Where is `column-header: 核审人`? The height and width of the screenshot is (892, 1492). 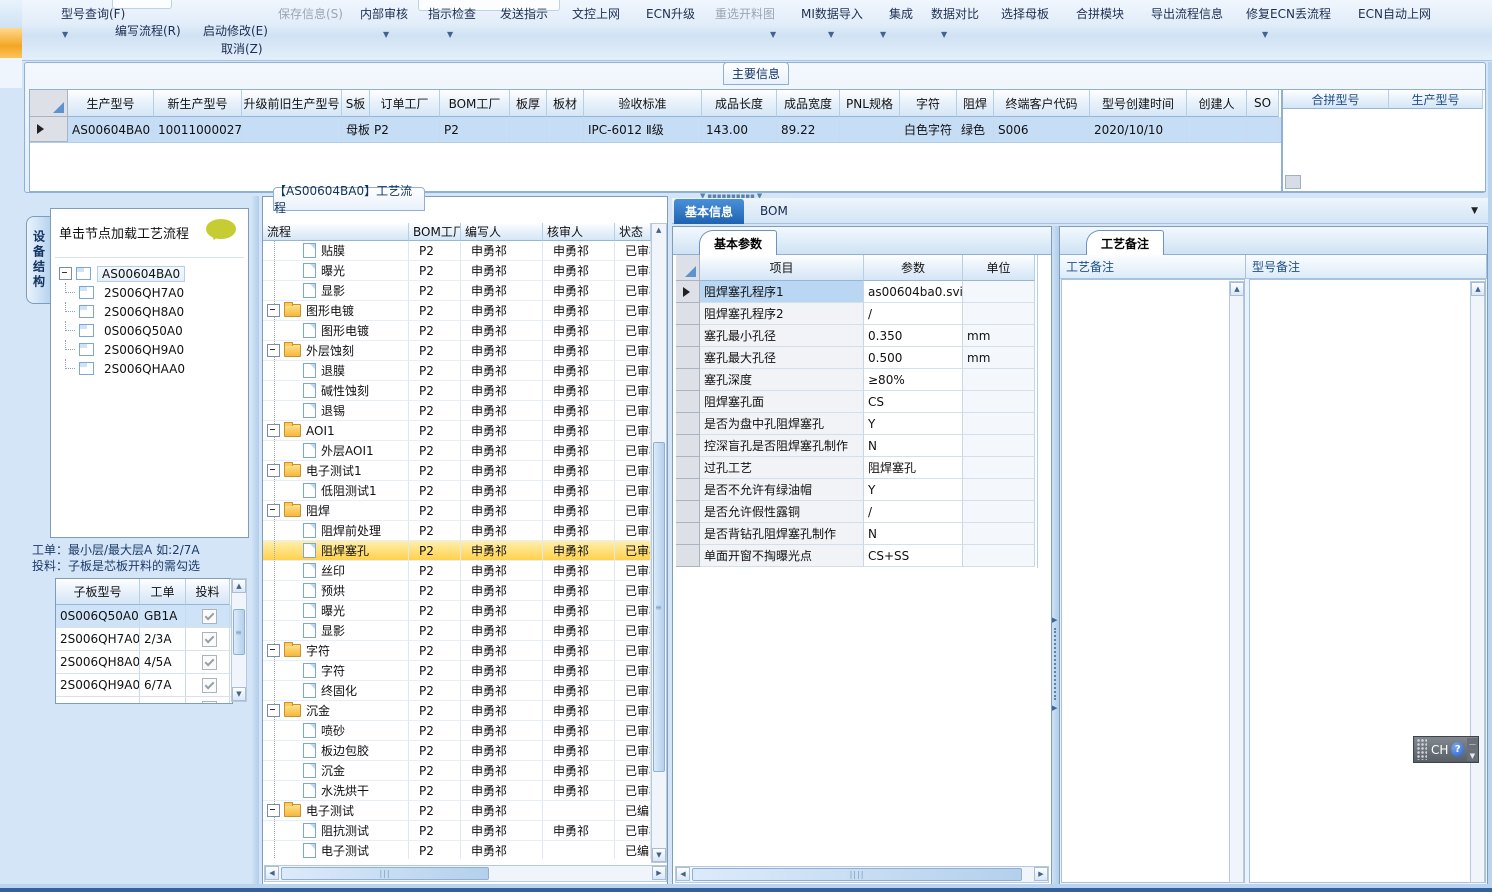 column-header: 核审人 is located at coordinates (579, 232).